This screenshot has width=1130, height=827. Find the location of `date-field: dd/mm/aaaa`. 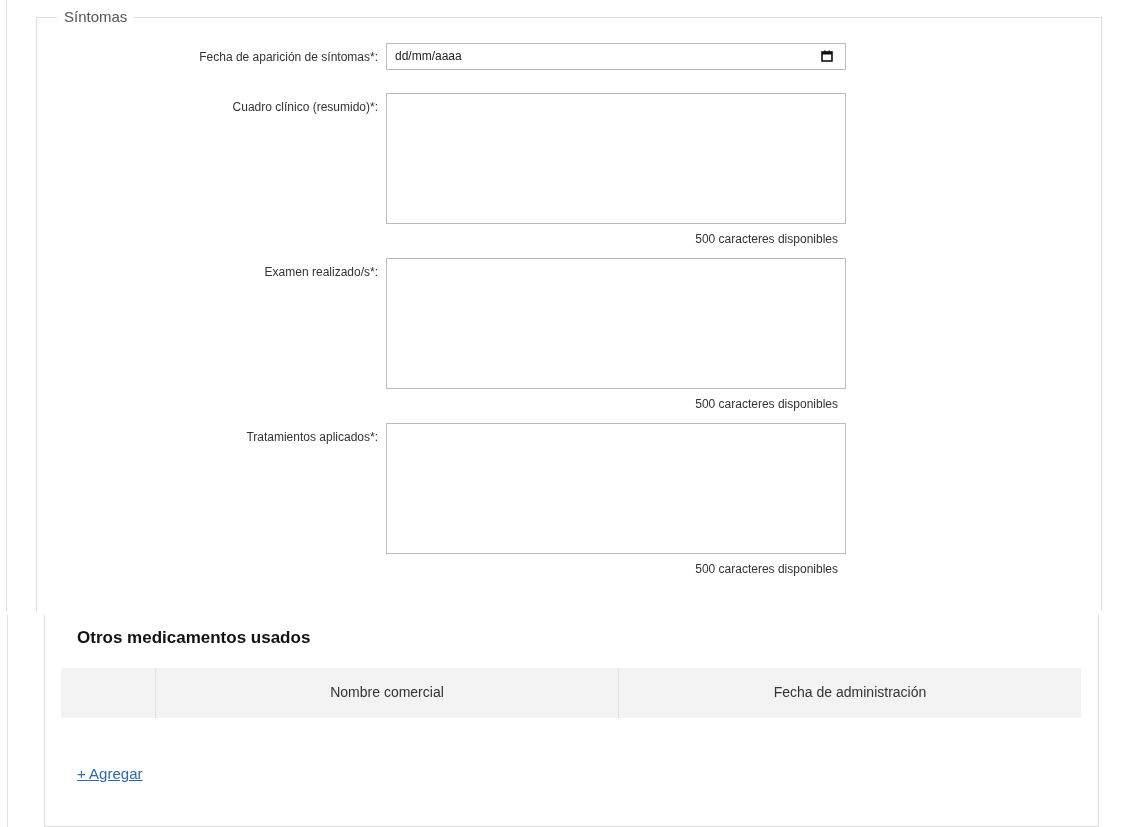

date-field: dd/mm/aaaa is located at coordinates (616, 56).